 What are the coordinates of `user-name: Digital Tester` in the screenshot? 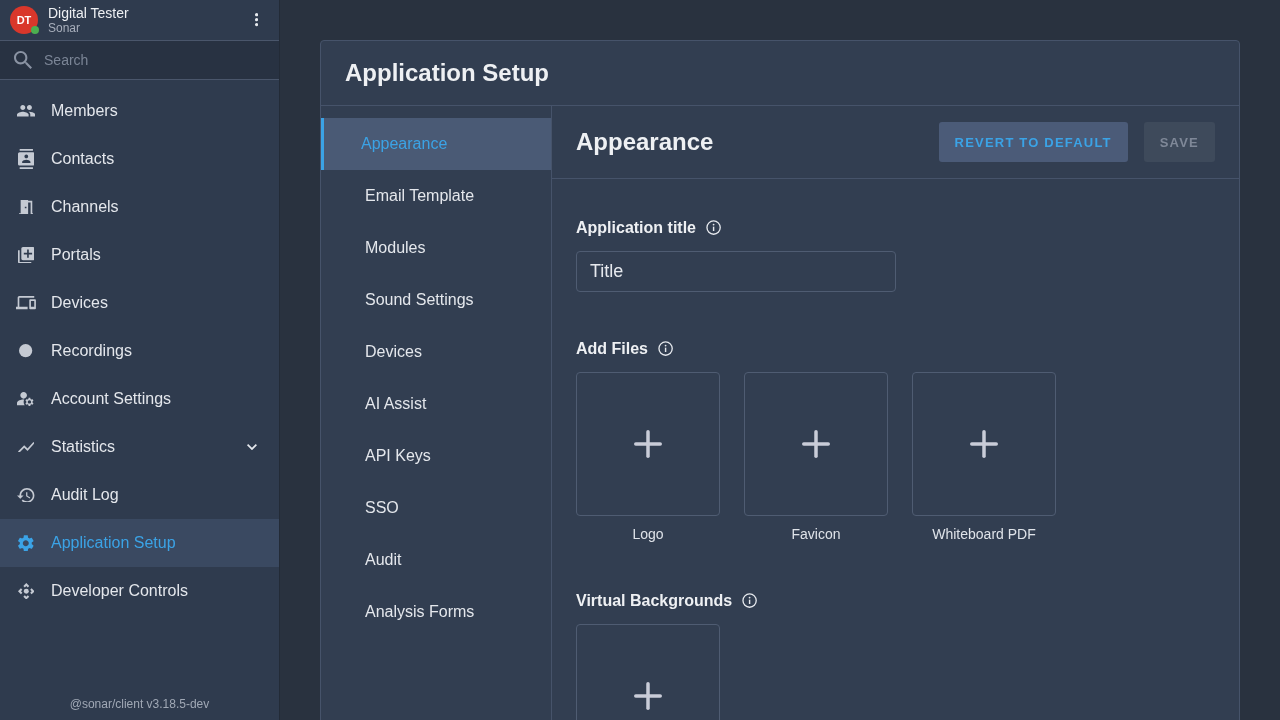 It's located at (88, 13).